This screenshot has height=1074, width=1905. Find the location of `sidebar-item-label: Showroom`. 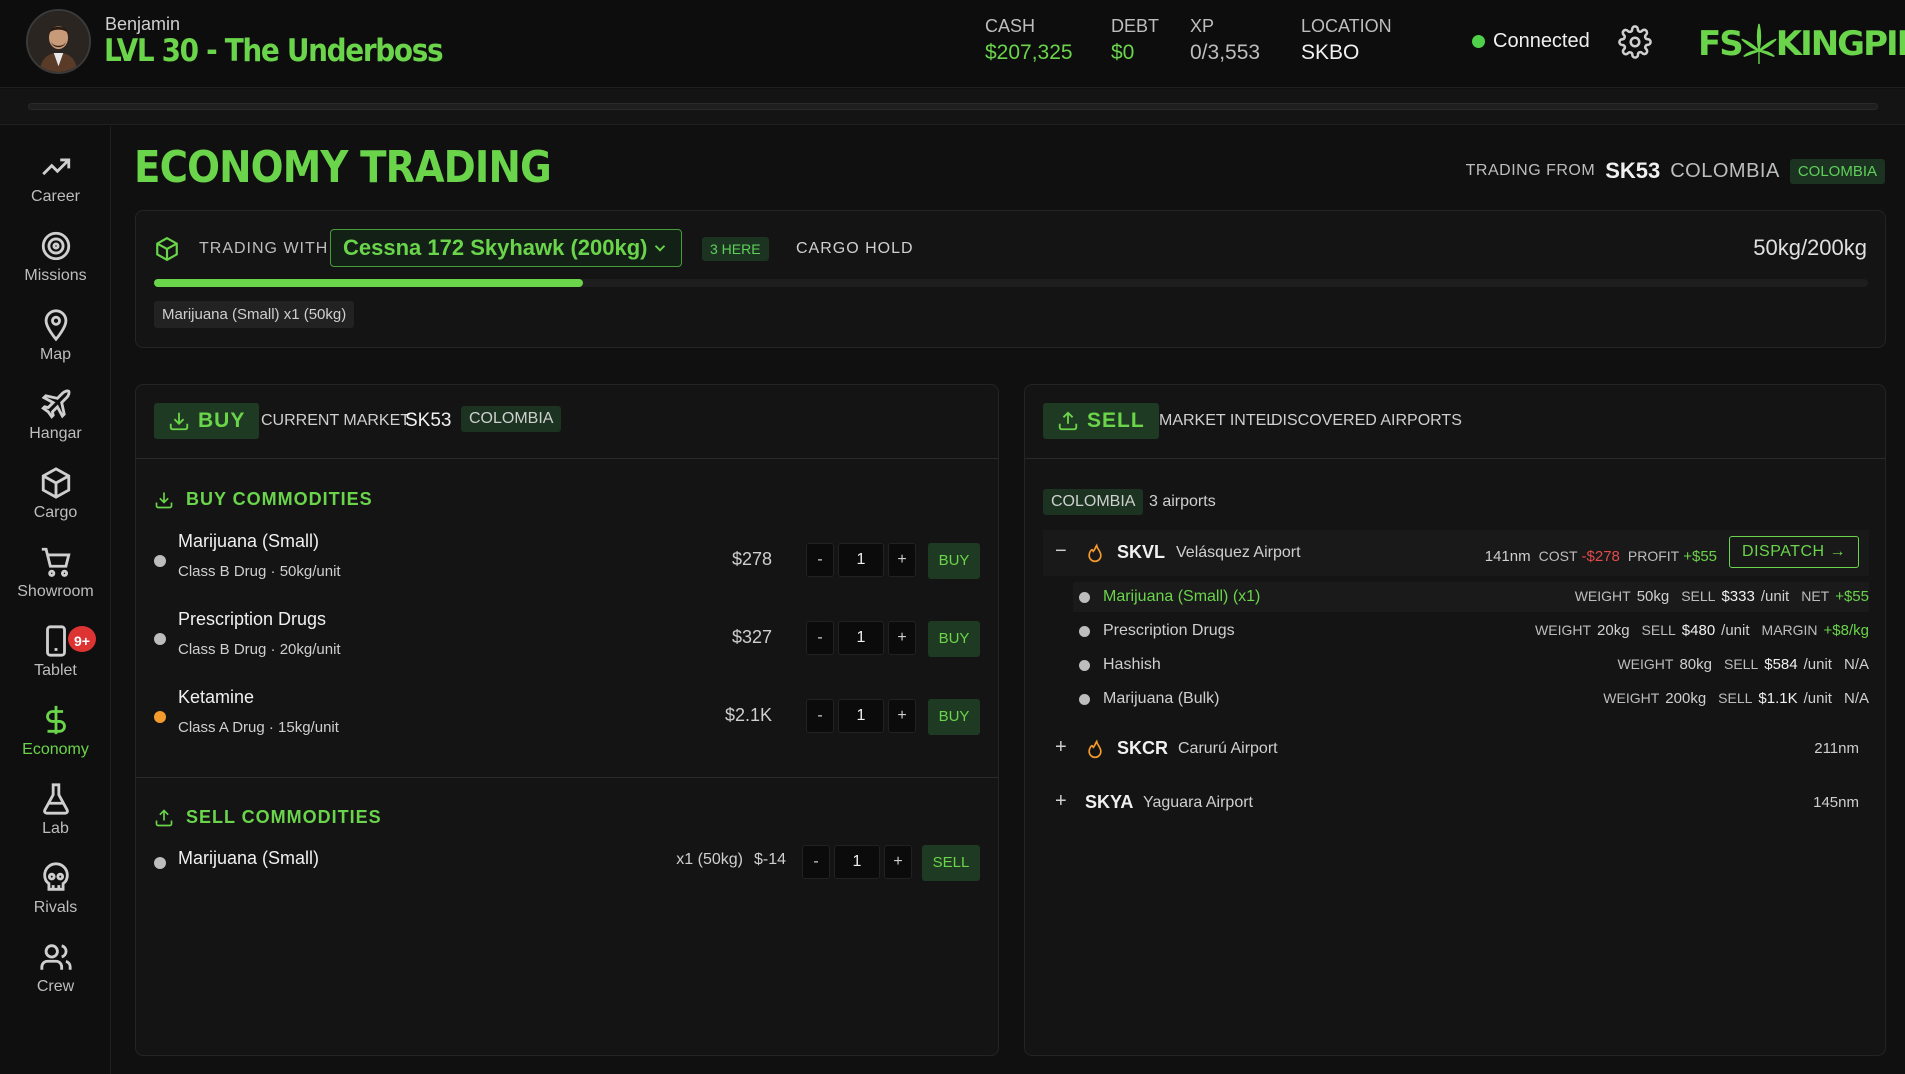

sidebar-item-label: Showroom is located at coordinates (55, 591).